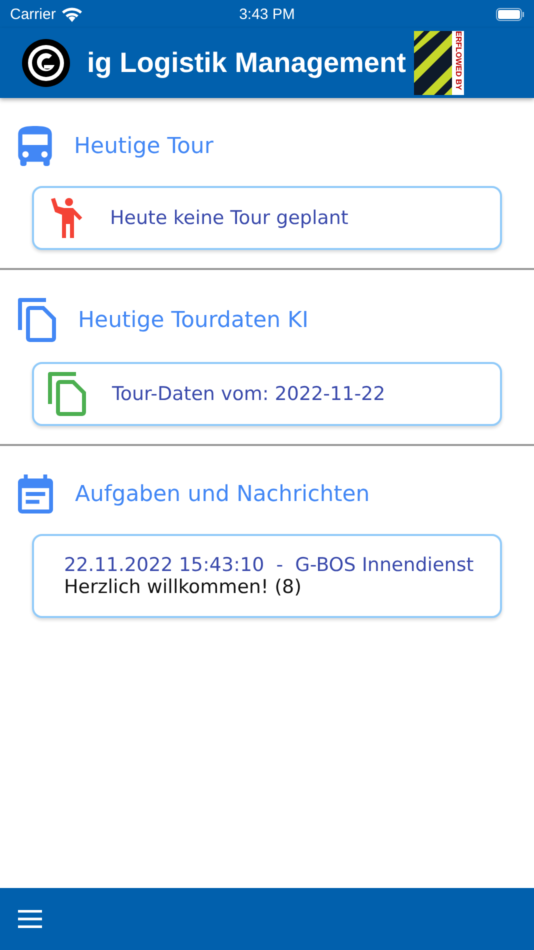  What do you see at coordinates (510, 14) in the screenshot?
I see `battery-icon` at bounding box center [510, 14].